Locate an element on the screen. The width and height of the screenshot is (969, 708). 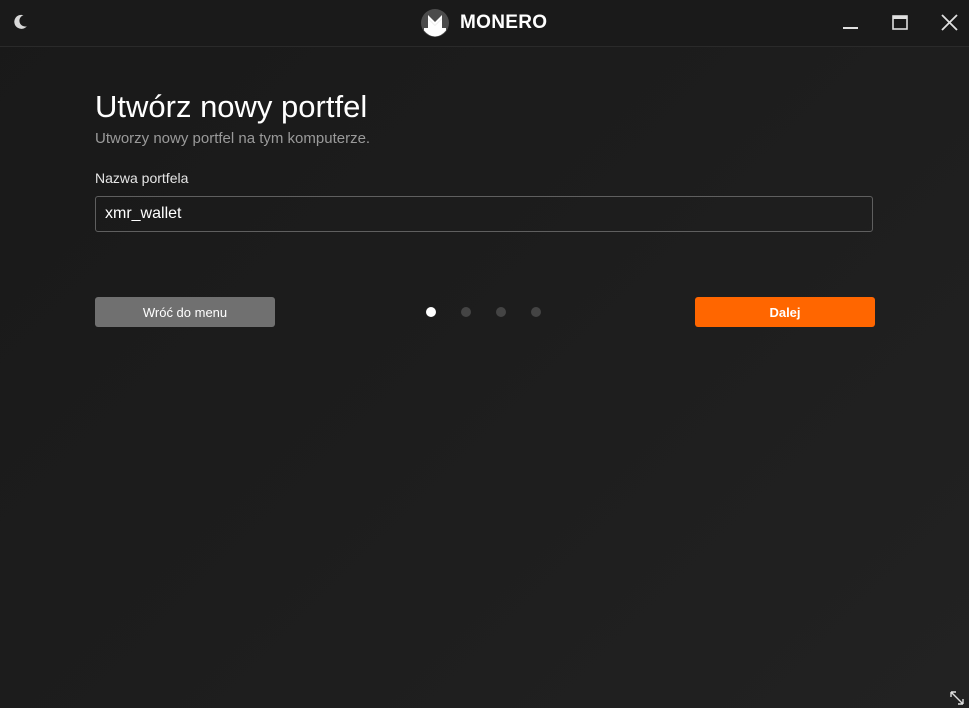
maximize-icon is located at coordinates (900, 23).